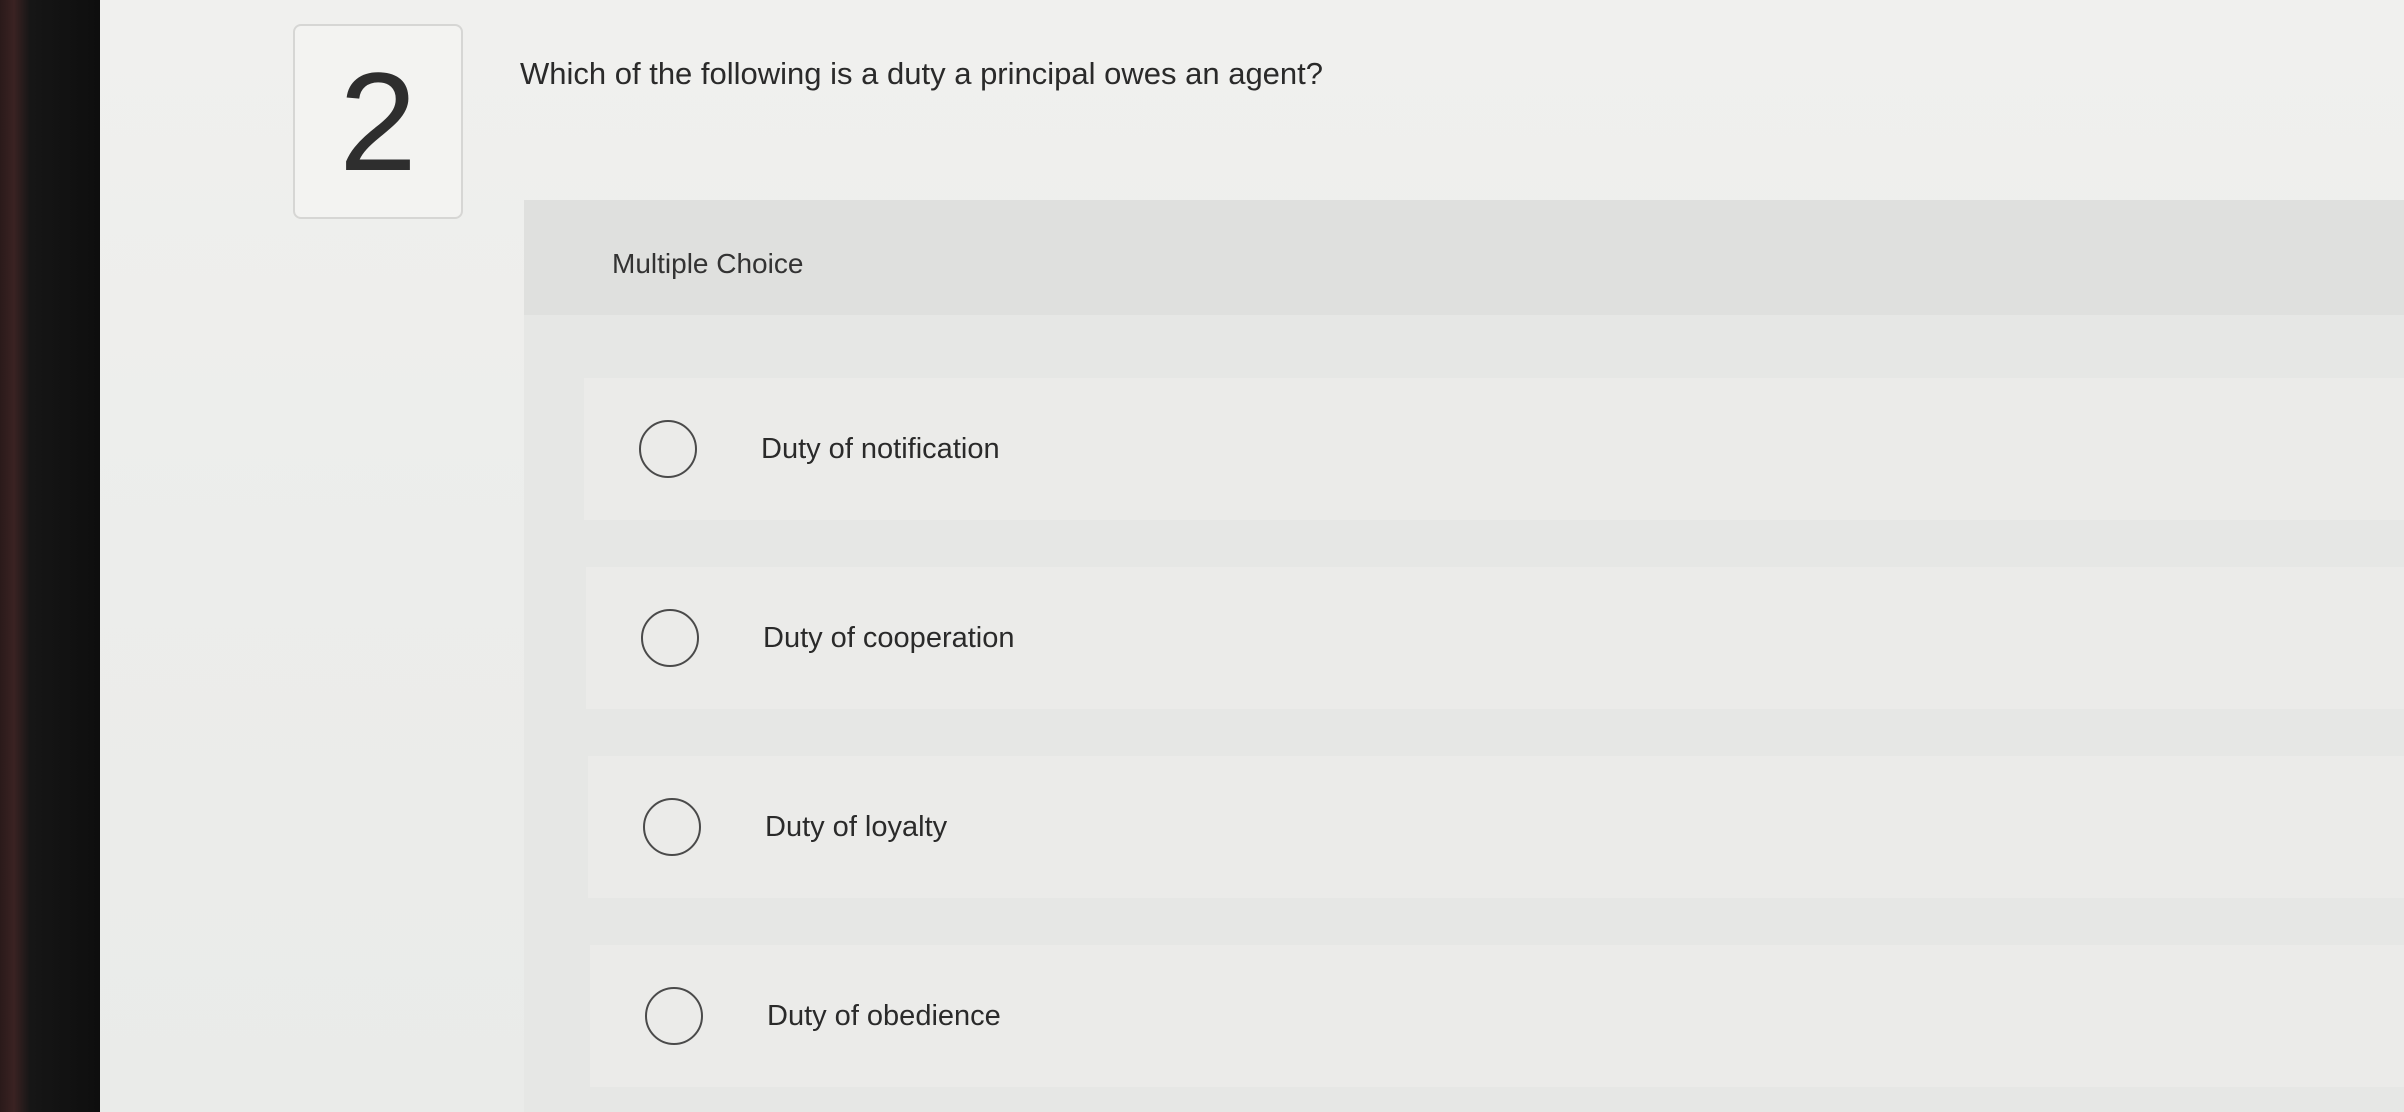 The image size is (2404, 1112). What do you see at coordinates (378, 121) in the screenshot?
I see `question-number: 2` at bounding box center [378, 121].